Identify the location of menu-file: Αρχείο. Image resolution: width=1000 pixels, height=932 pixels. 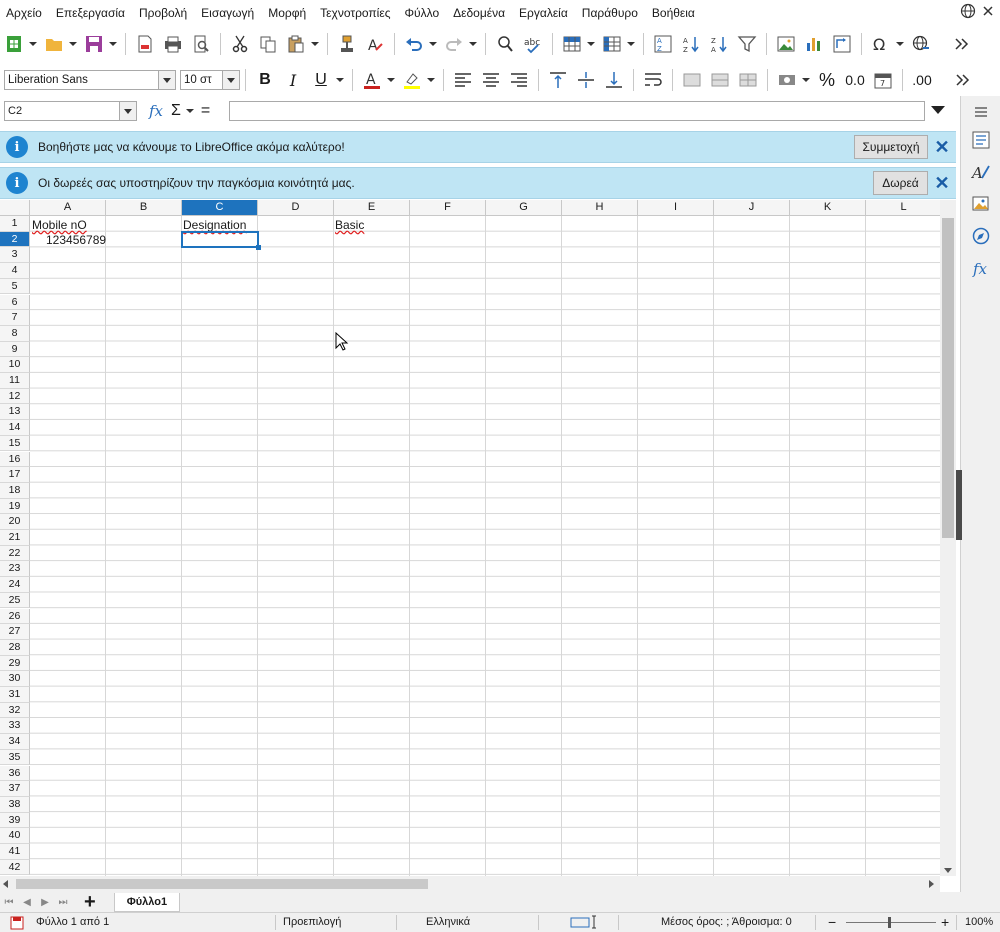
(24, 13).